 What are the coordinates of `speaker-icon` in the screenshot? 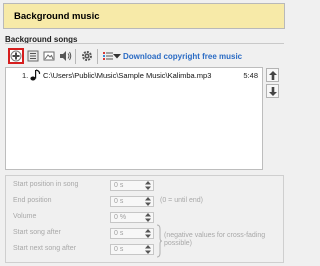 It's located at (65, 56).